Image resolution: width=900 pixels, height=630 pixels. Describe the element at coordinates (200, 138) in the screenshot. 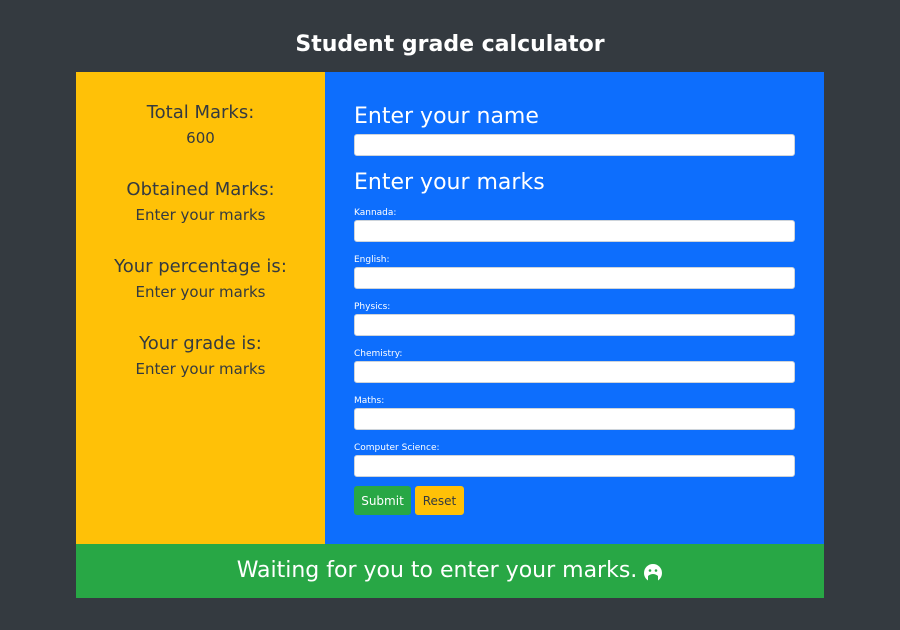

I see `total-marks-value: 600` at that location.